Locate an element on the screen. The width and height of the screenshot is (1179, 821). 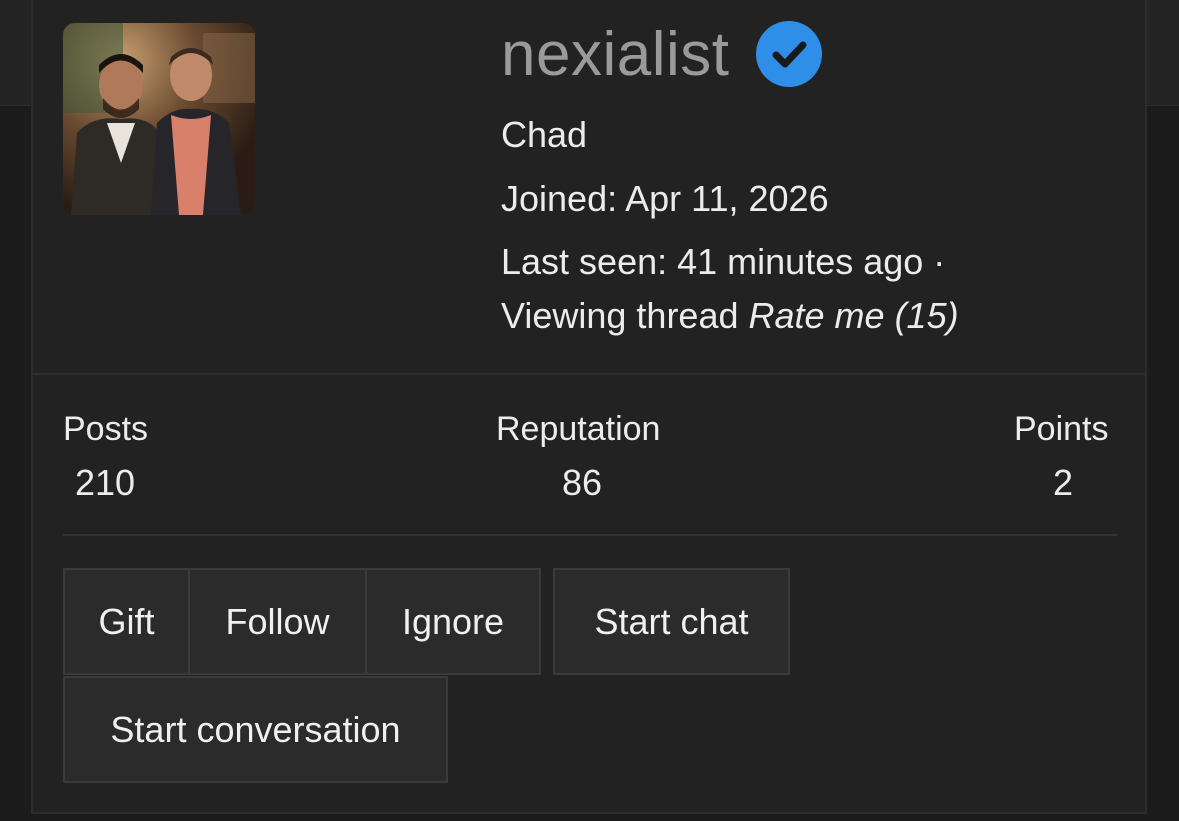
username: nexialist is located at coordinates (615, 54).